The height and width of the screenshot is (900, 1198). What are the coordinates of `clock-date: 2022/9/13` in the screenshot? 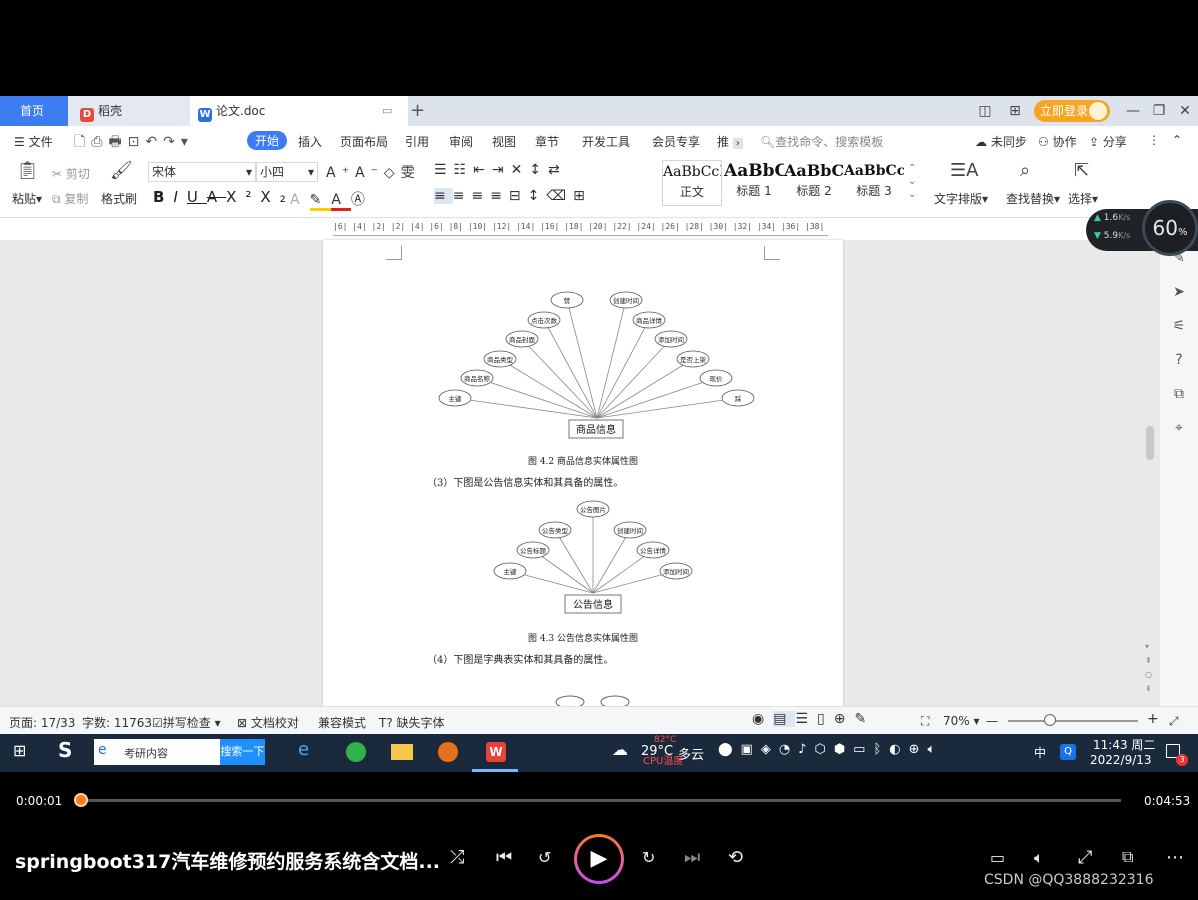 It's located at (1121, 760).